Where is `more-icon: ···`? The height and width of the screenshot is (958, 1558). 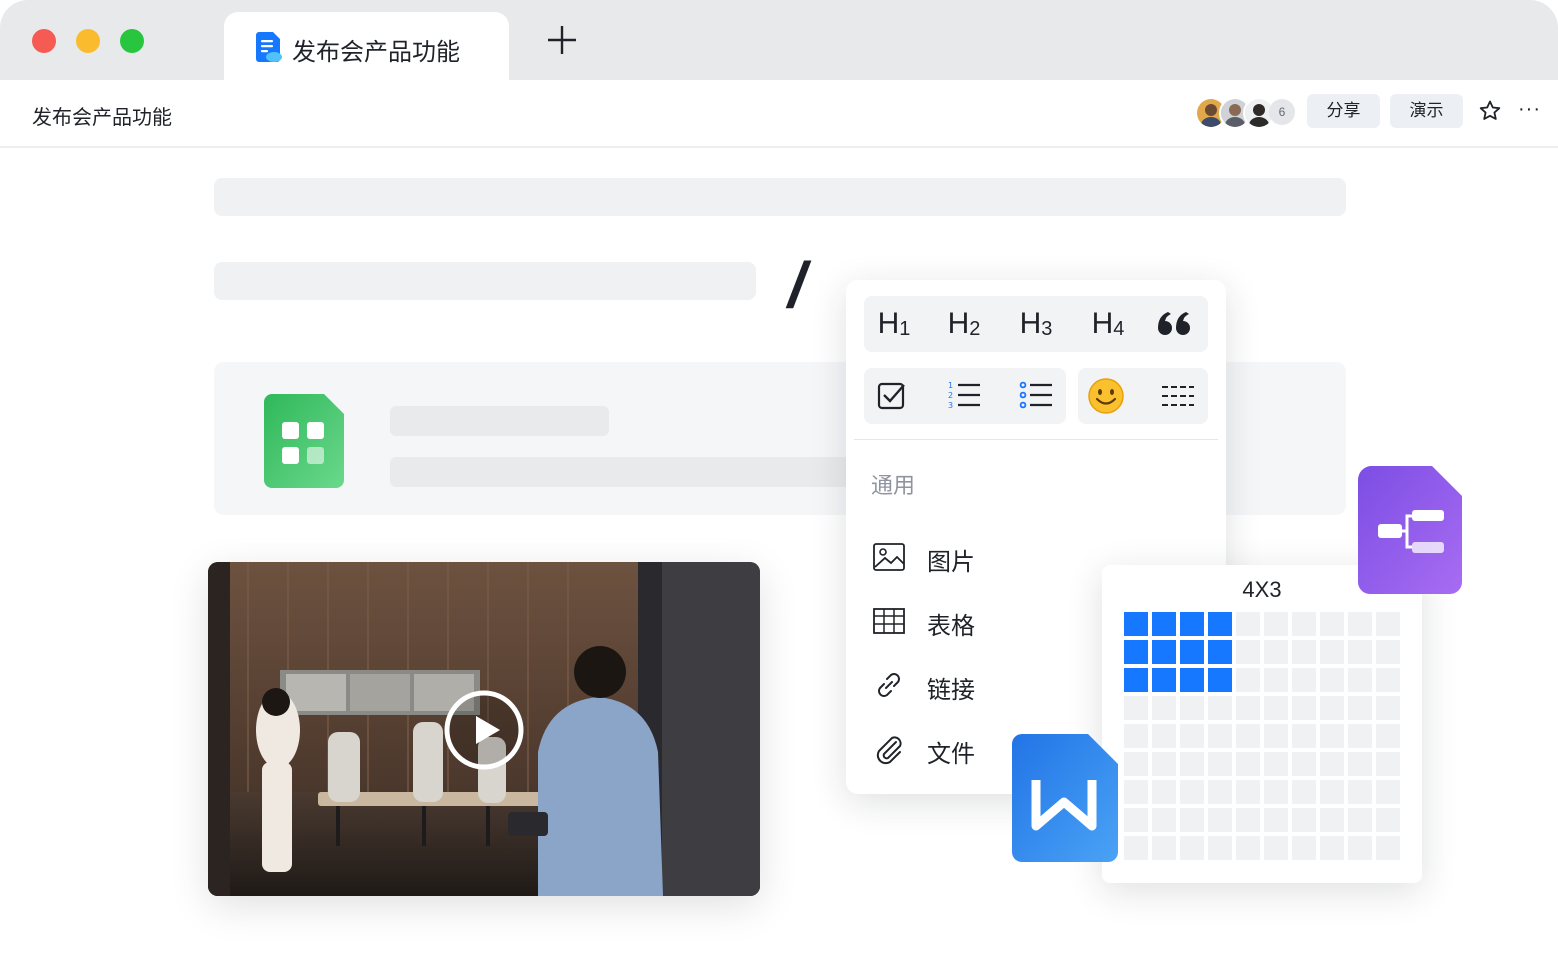 more-icon: ··· is located at coordinates (1529, 109).